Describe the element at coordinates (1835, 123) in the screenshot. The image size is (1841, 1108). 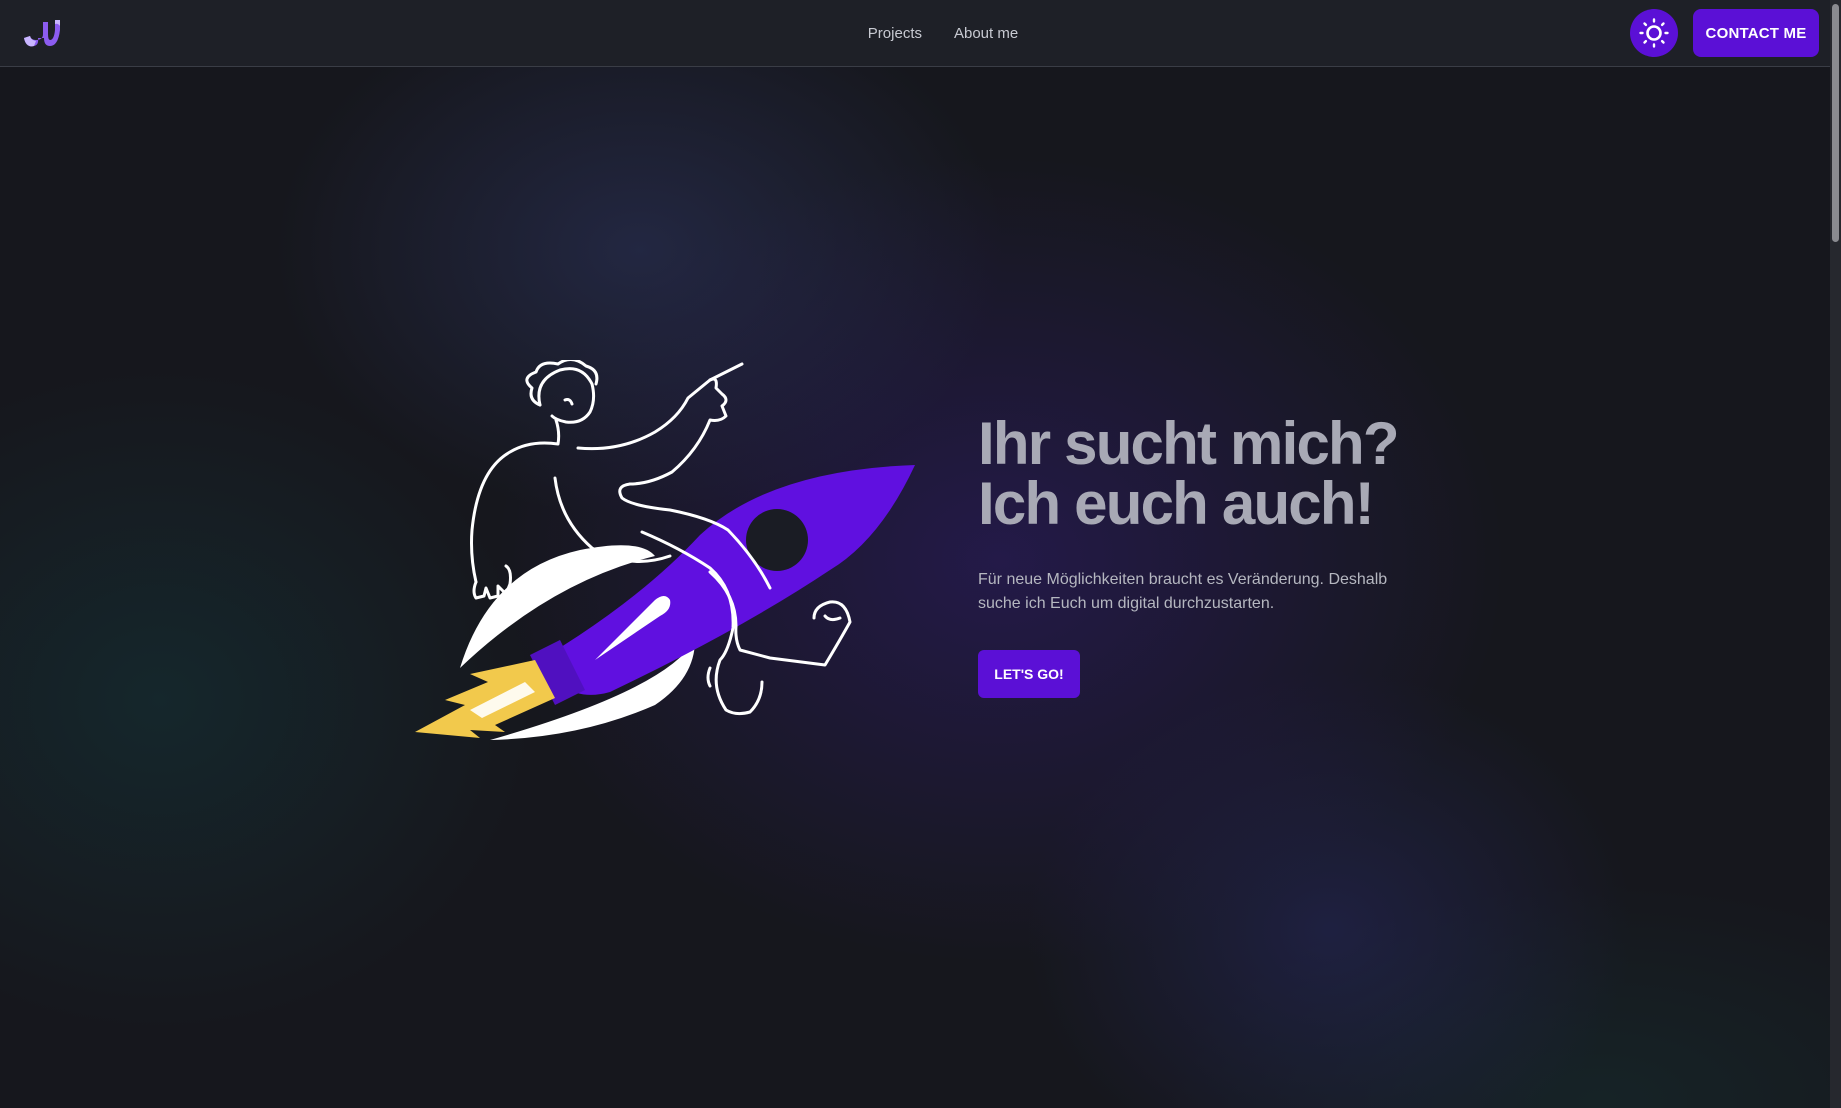
I see `scrollbar-thumb` at that location.